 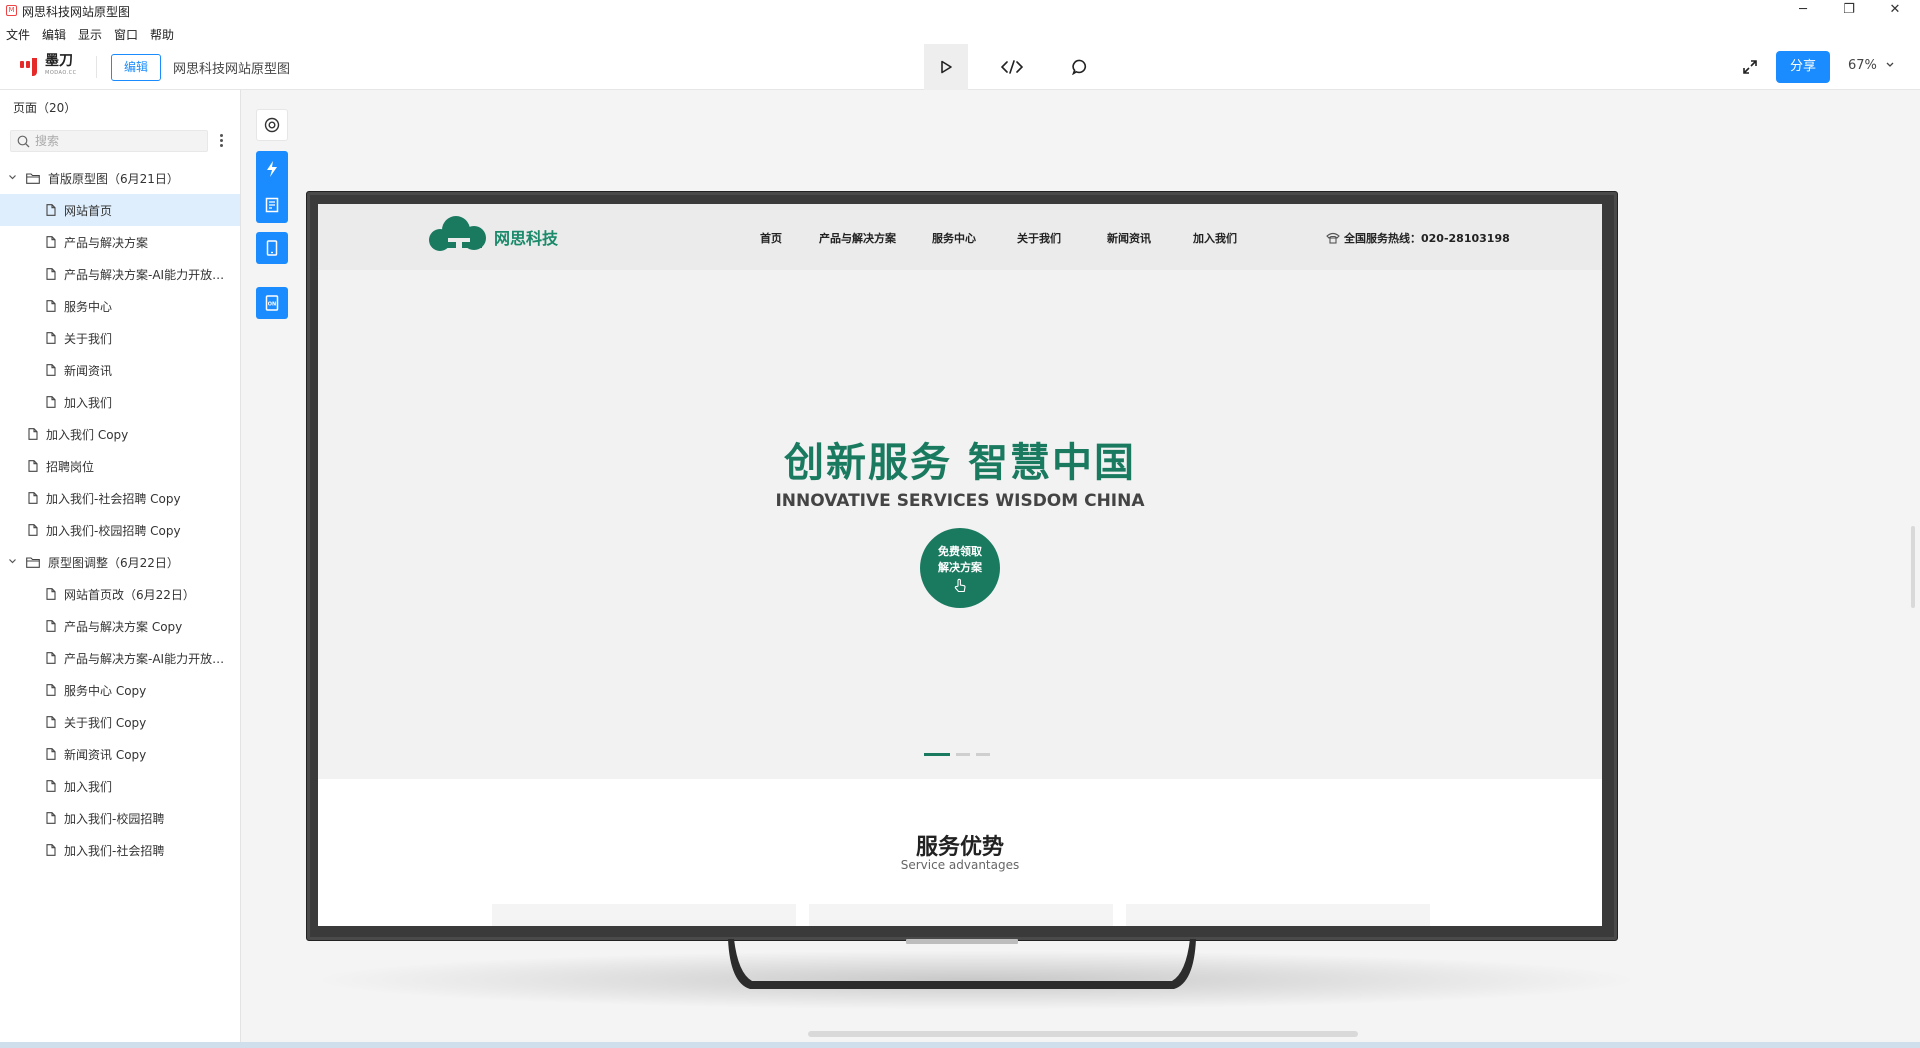 What do you see at coordinates (96, 67) in the screenshot?
I see `divider` at bounding box center [96, 67].